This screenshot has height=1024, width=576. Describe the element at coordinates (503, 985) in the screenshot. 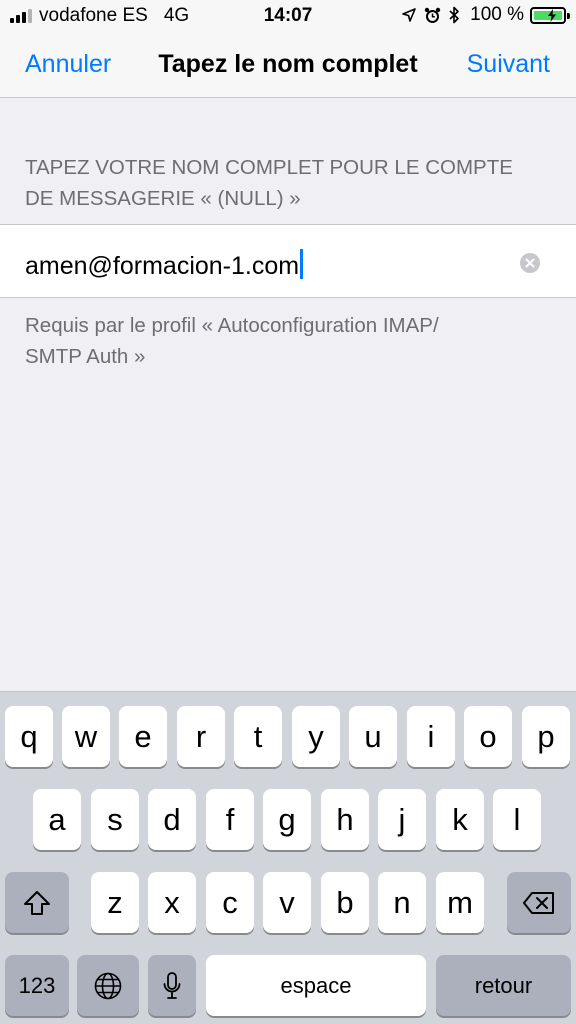

I see `return-key: retour` at that location.